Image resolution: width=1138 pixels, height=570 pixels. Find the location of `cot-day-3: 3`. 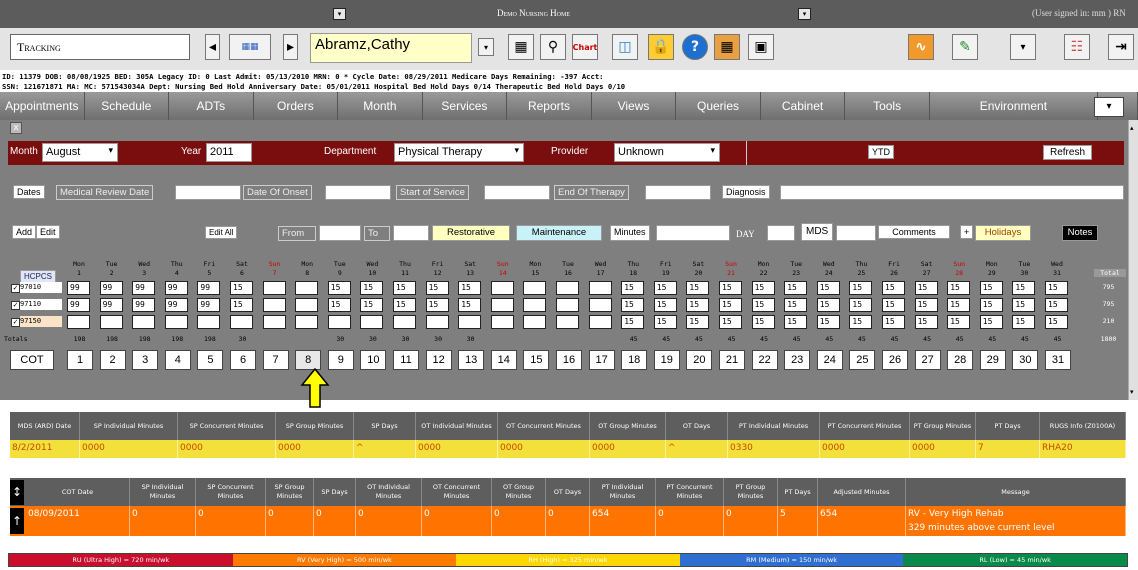

cot-day-3: 3 is located at coordinates (145, 360).